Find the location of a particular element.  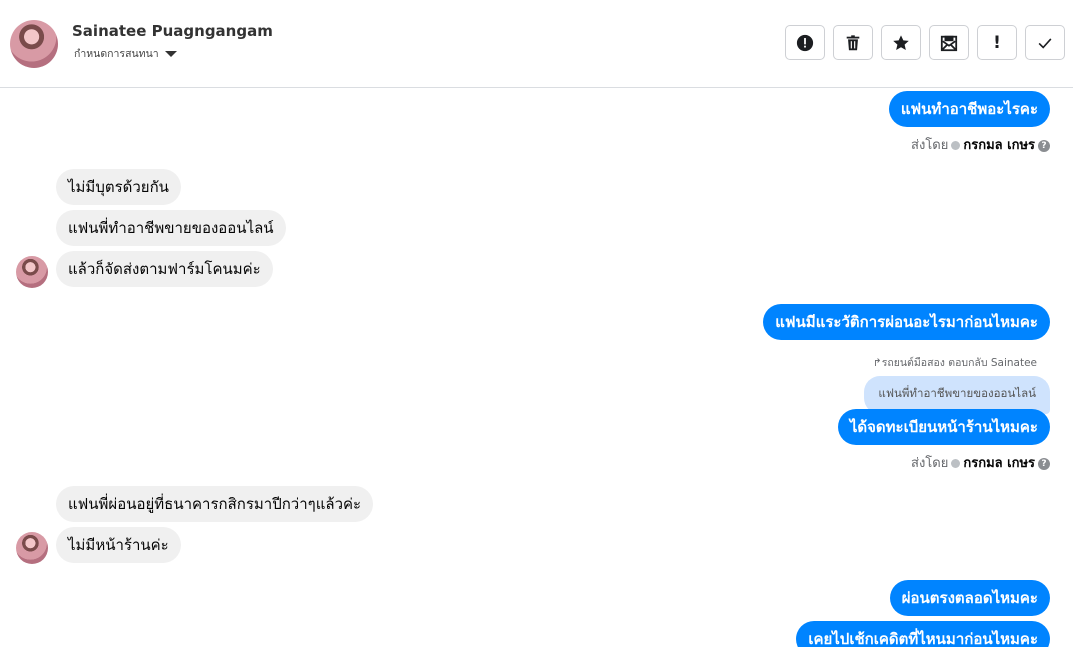

incoming-message: แล้วก็จัดส่งตามฟาร์มโคนมค่ะ is located at coordinates (164, 269).